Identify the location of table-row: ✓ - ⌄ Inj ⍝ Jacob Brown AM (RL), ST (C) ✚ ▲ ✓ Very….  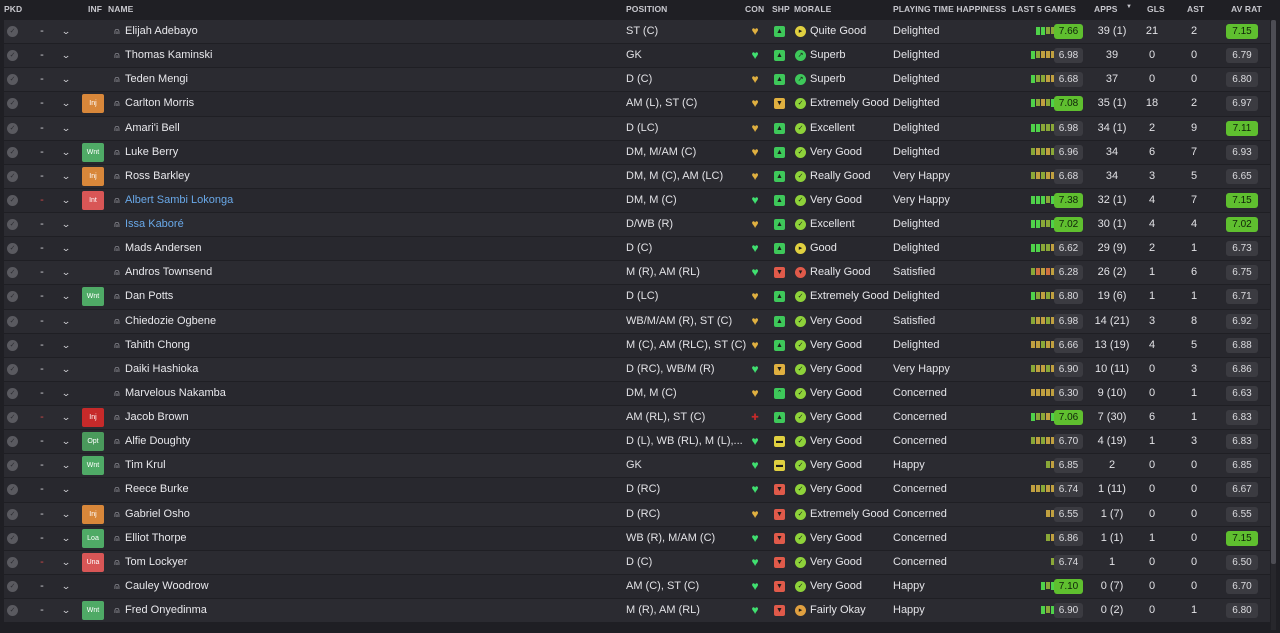
(637, 418).